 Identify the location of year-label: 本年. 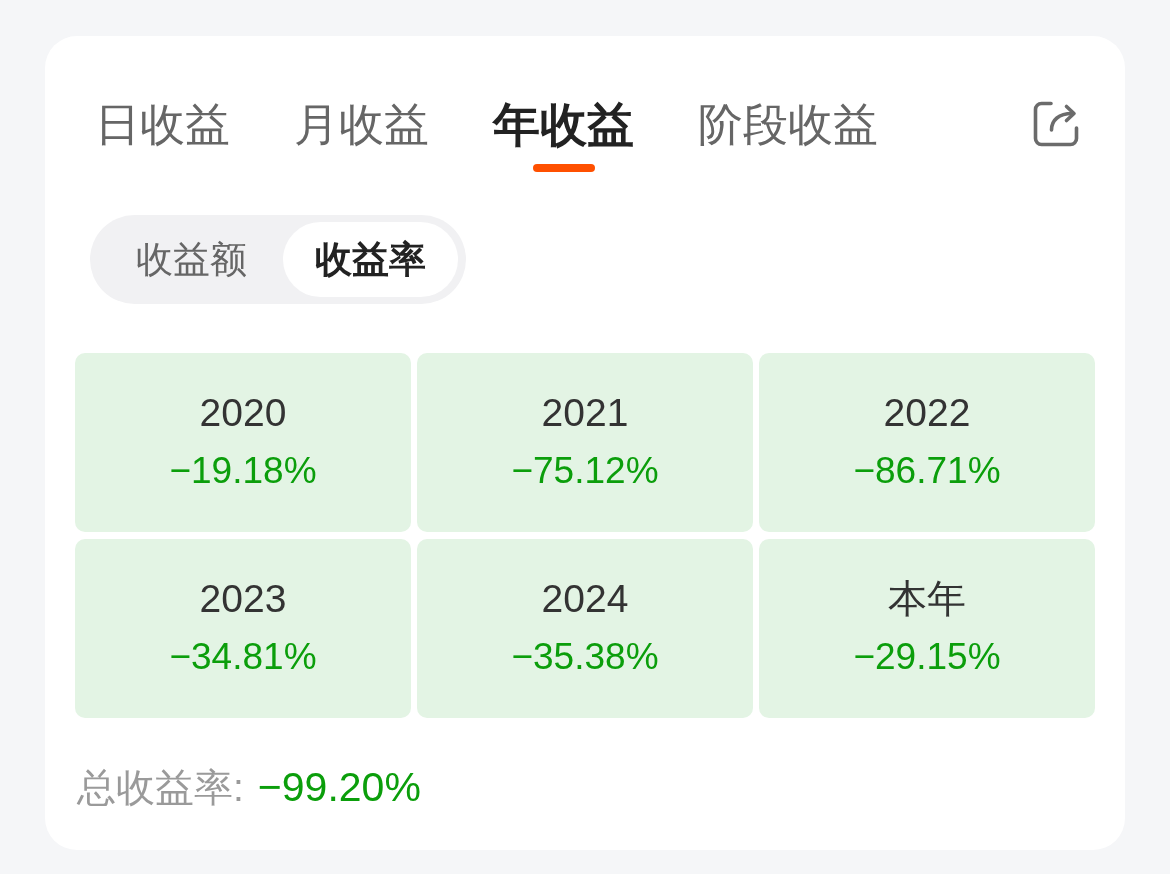
(927, 598).